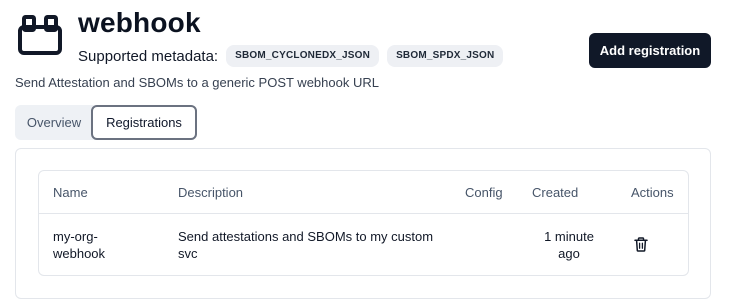 This screenshot has width=731, height=307. What do you see at coordinates (79, 245) in the screenshot?
I see `registration-name: my-org- webhook` at bounding box center [79, 245].